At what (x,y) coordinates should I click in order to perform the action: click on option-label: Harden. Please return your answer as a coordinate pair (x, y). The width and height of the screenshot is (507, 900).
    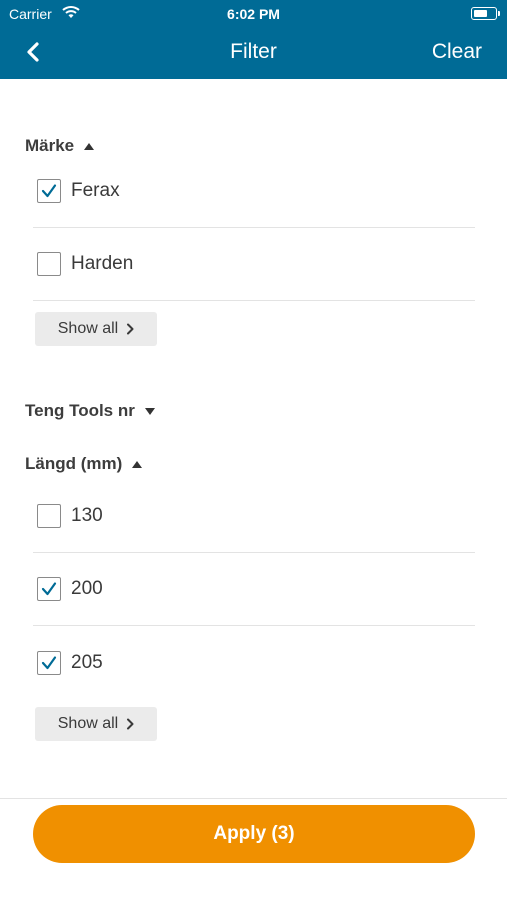
    Looking at the image, I should click on (102, 263).